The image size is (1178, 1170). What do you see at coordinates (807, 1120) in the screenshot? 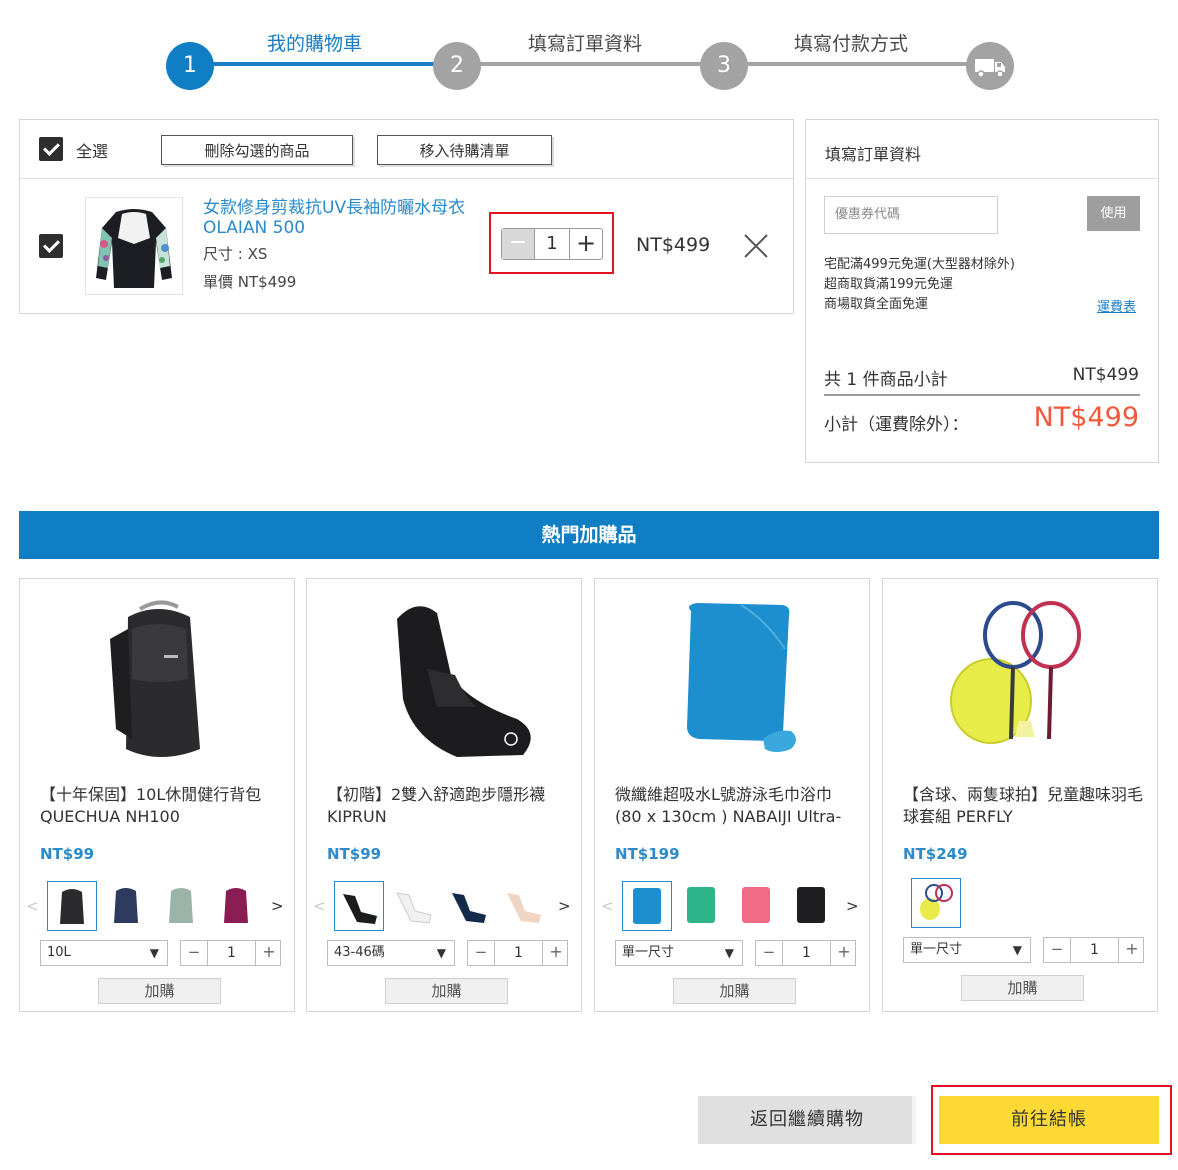
I see `continue-shopping-button: 返回繼續購物` at bounding box center [807, 1120].